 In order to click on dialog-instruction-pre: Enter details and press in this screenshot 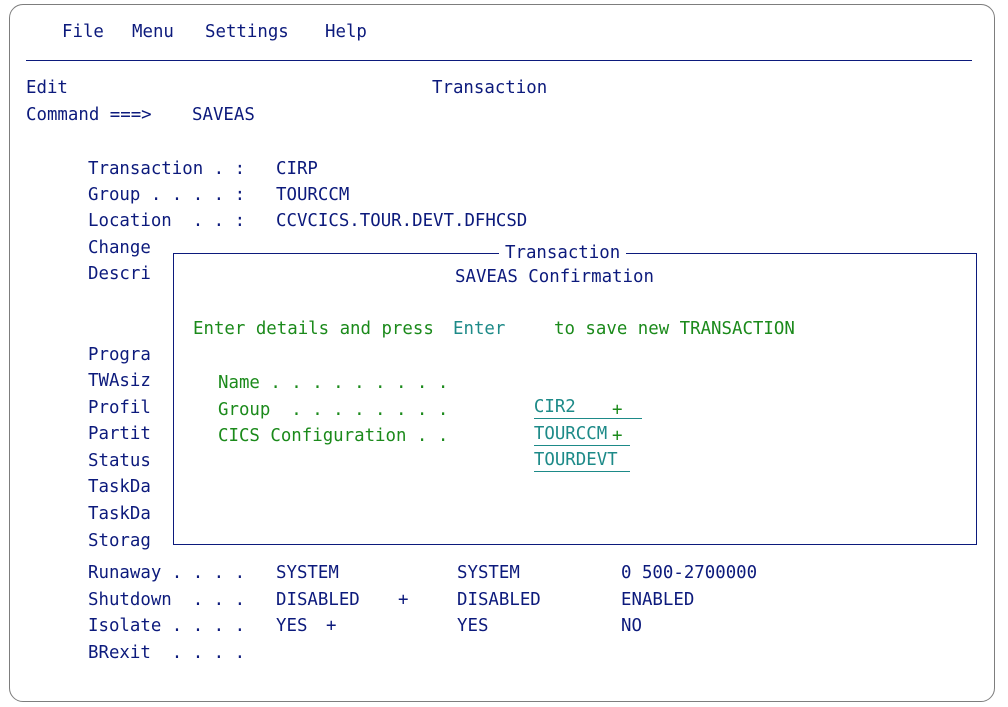, I will do `click(313, 329)`.